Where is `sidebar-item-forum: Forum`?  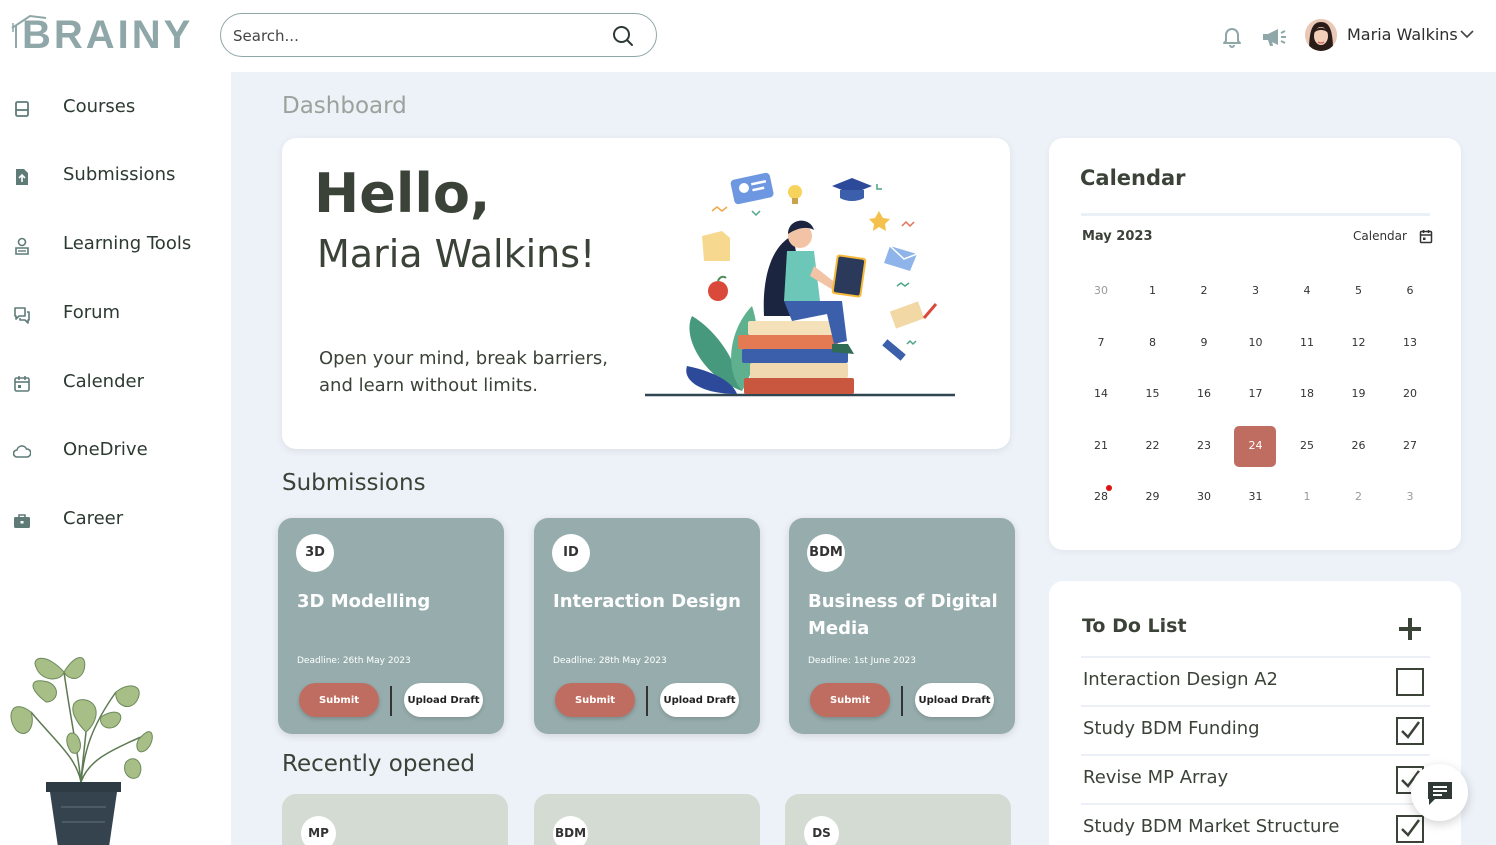
sidebar-item-forum: Forum is located at coordinates (115, 314).